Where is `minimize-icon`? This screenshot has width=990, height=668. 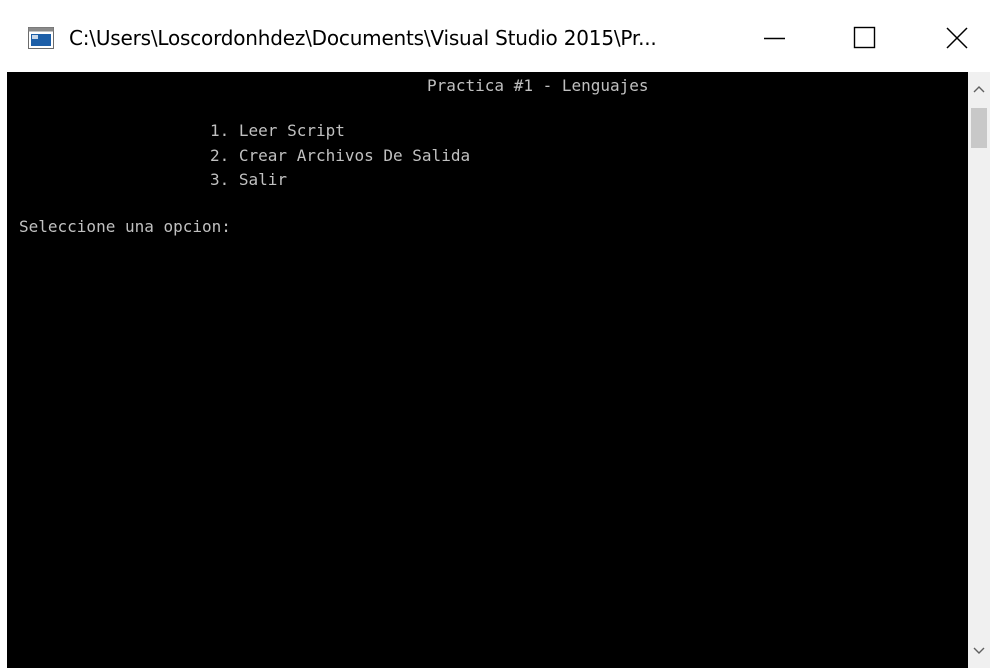
minimize-icon is located at coordinates (774, 38).